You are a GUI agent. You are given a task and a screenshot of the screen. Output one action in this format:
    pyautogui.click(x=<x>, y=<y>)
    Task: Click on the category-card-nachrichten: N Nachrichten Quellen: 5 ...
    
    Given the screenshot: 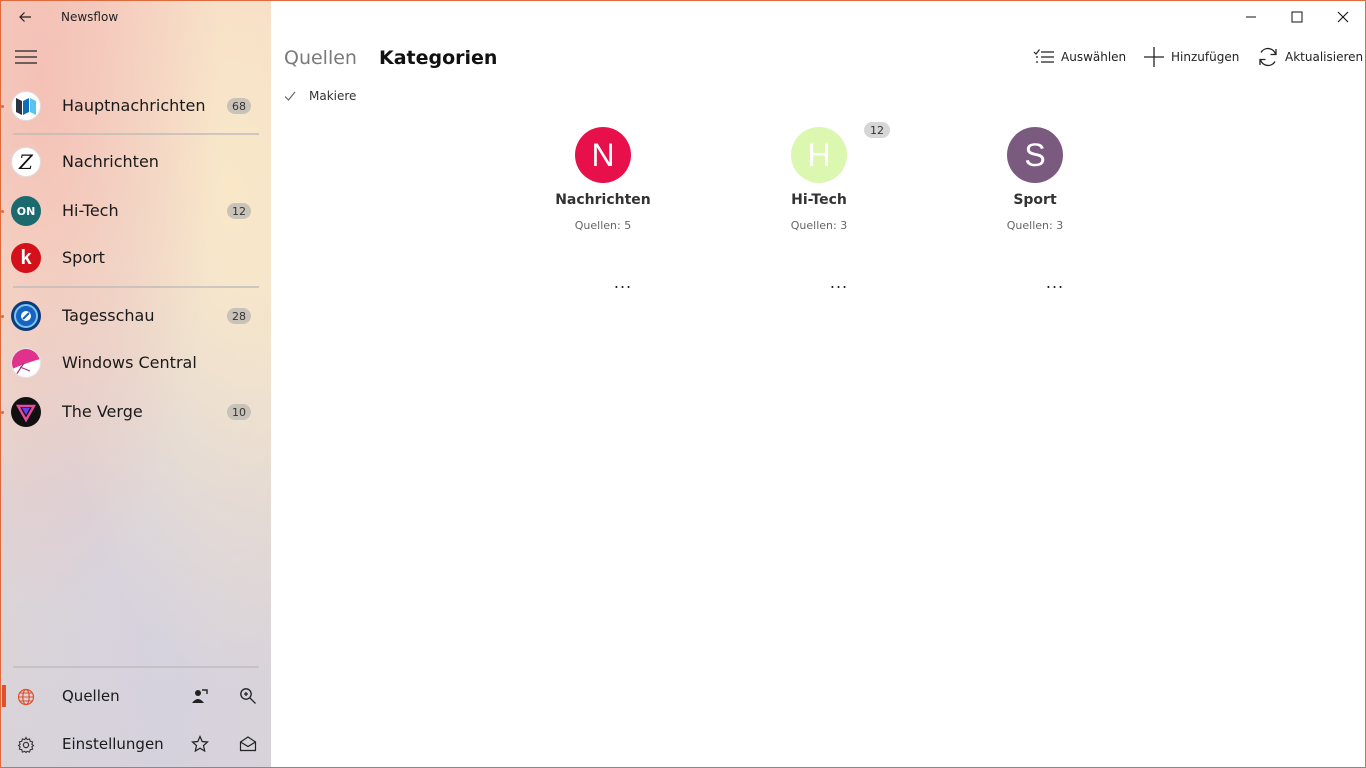 What is the action you would take?
    pyautogui.click(x=603, y=215)
    